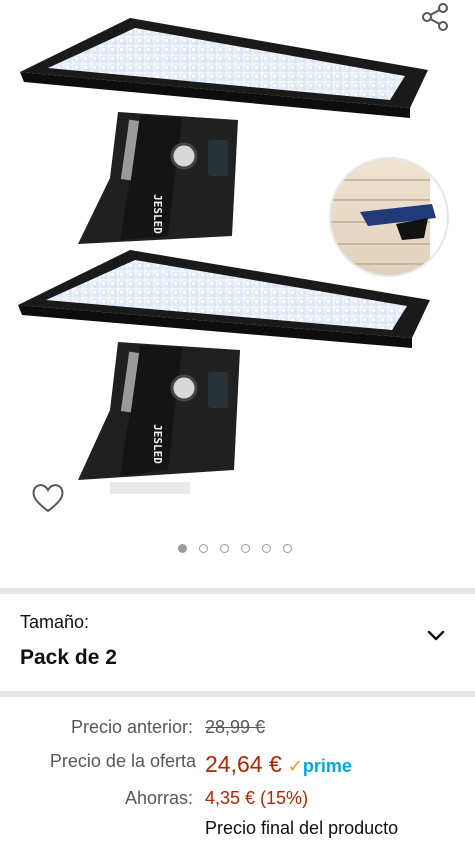  I want to click on prime-label: prime, so click(327, 766).